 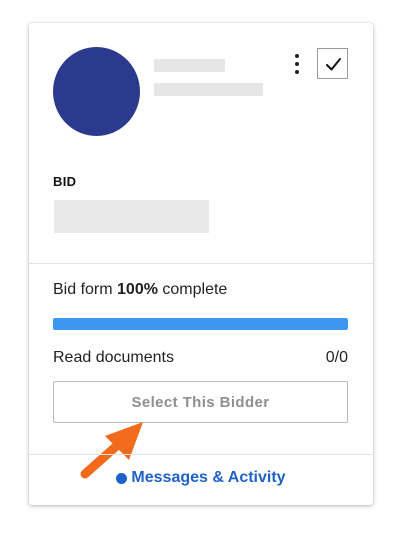 I want to click on bid-label: BID, so click(x=65, y=181).